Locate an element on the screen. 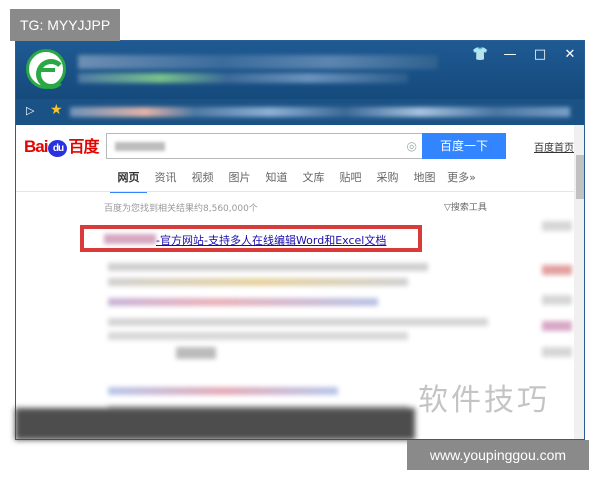 This screenshot has height=480, width=600. highlighted-result: -官方网站-支持多人在线编辑Word和Excel文档 is located at coordinates (251, 238).